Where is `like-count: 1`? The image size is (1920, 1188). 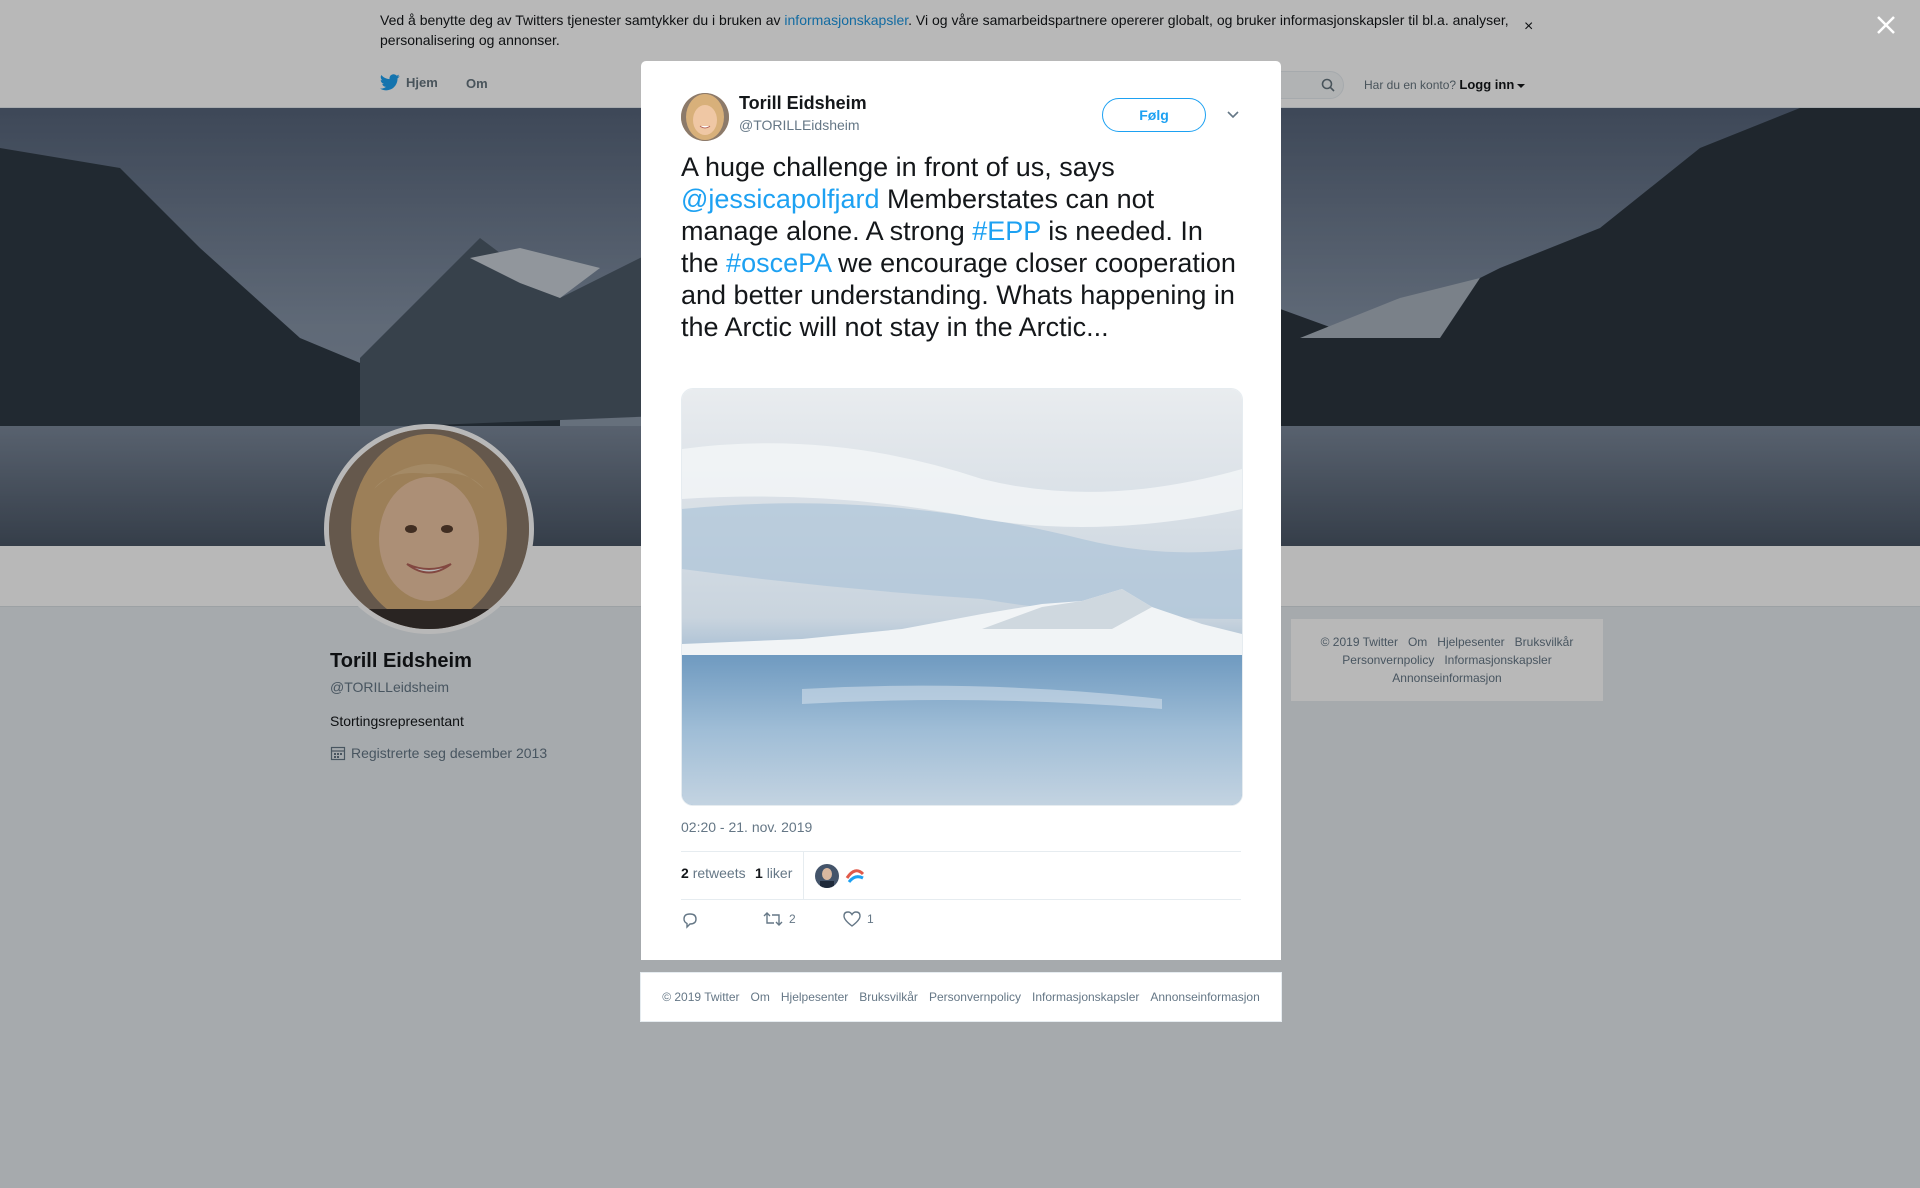
like-count: 1 is located at coordinates (870, 919).